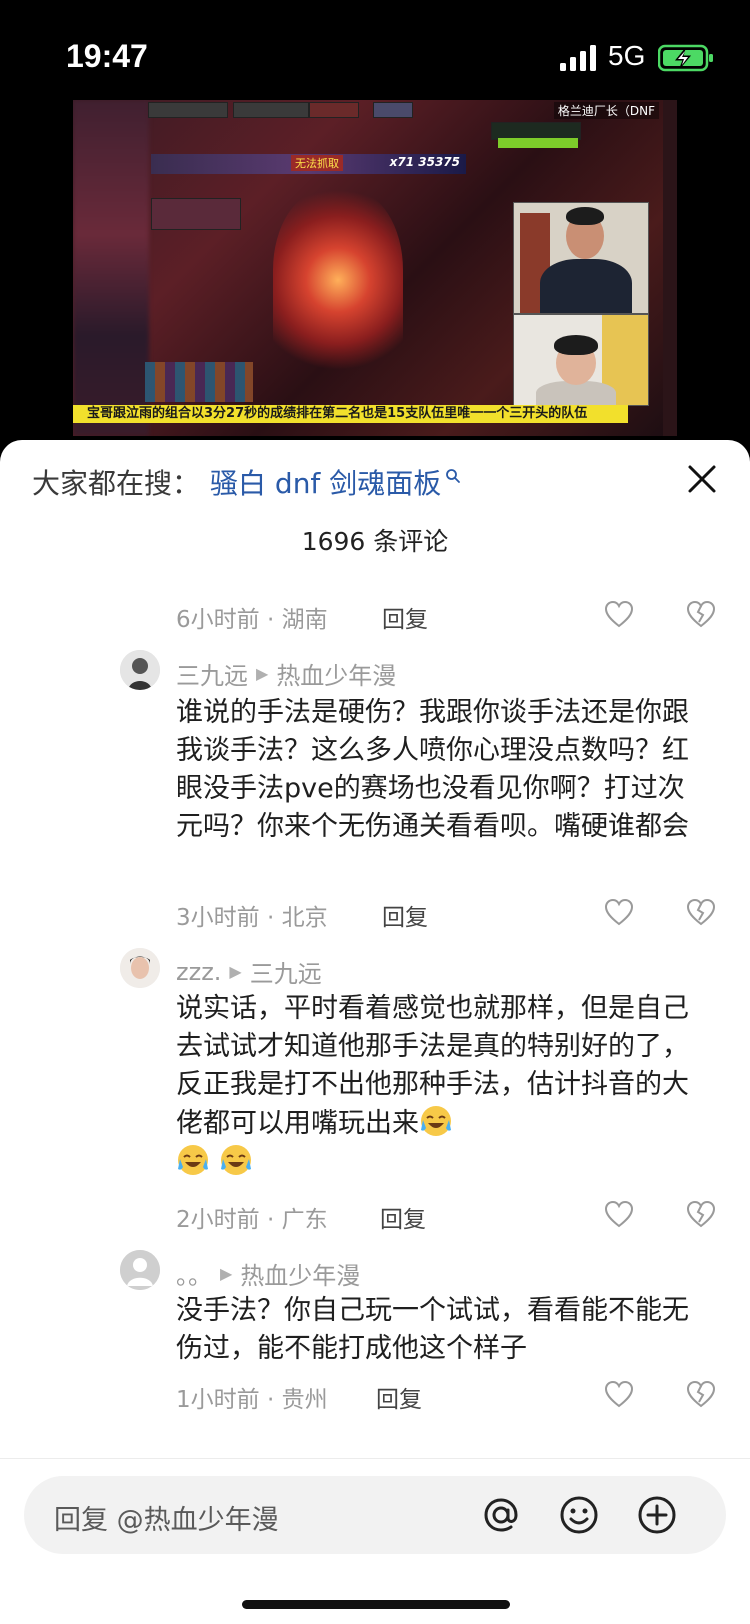  What do you see at coordinates (581, 258) in the screenshot?
I see `streamer-cam-top` at bounding box center [581, 258].